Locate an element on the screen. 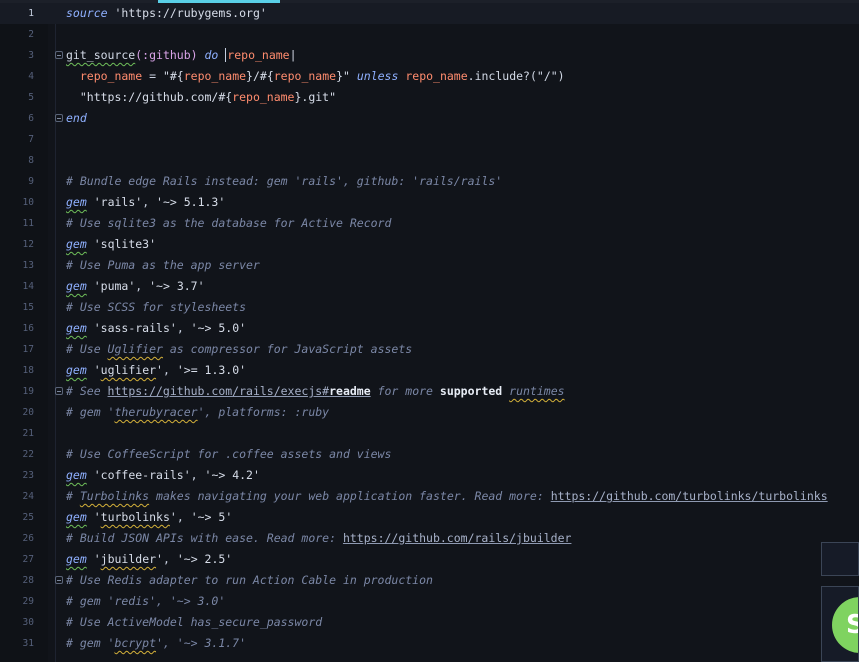 The image size is (859, 662). code-line: 6 end is located at coordinates (429, 118).